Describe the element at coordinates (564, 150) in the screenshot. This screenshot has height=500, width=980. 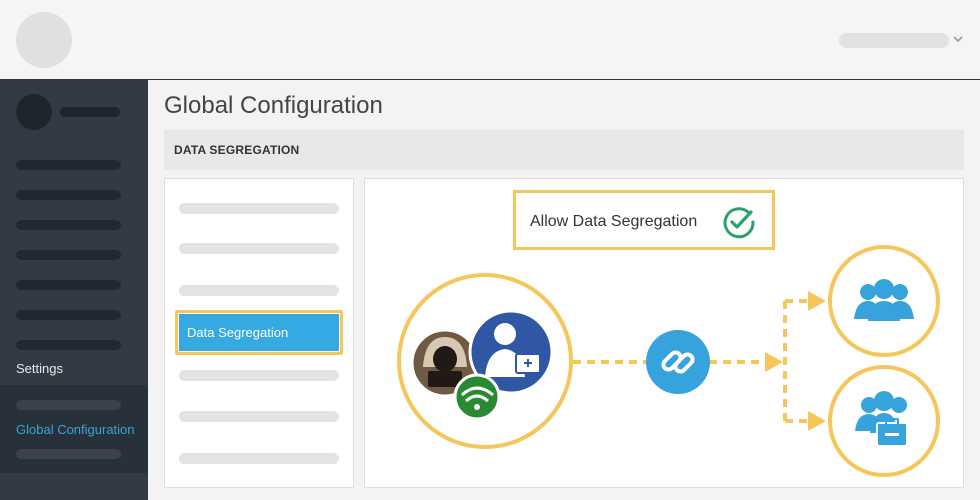
I see `section-header: DATA SEGREGATION` at that location.